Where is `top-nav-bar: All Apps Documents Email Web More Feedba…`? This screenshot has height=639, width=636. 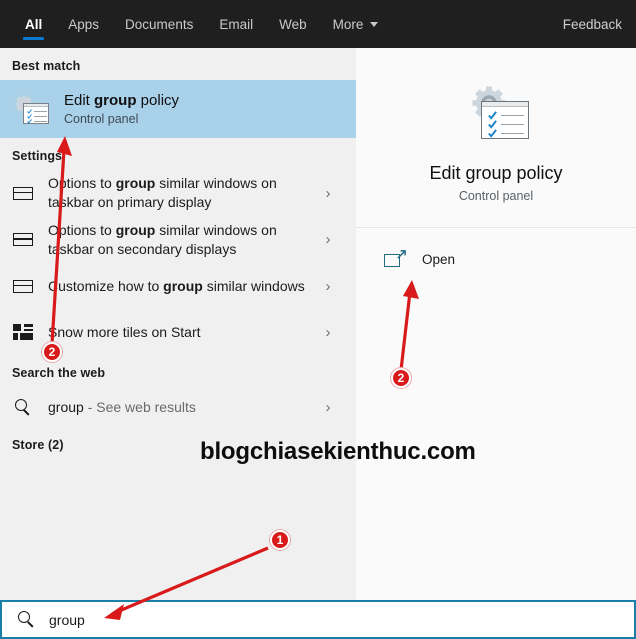
top-nav-bar: All Apps Documents Email Web More Feedba… is located at coordinates (318, 24).